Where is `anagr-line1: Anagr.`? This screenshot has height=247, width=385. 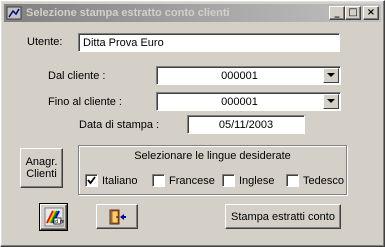
anagr-line1: Anagr. is located at coordinates (41, 162).